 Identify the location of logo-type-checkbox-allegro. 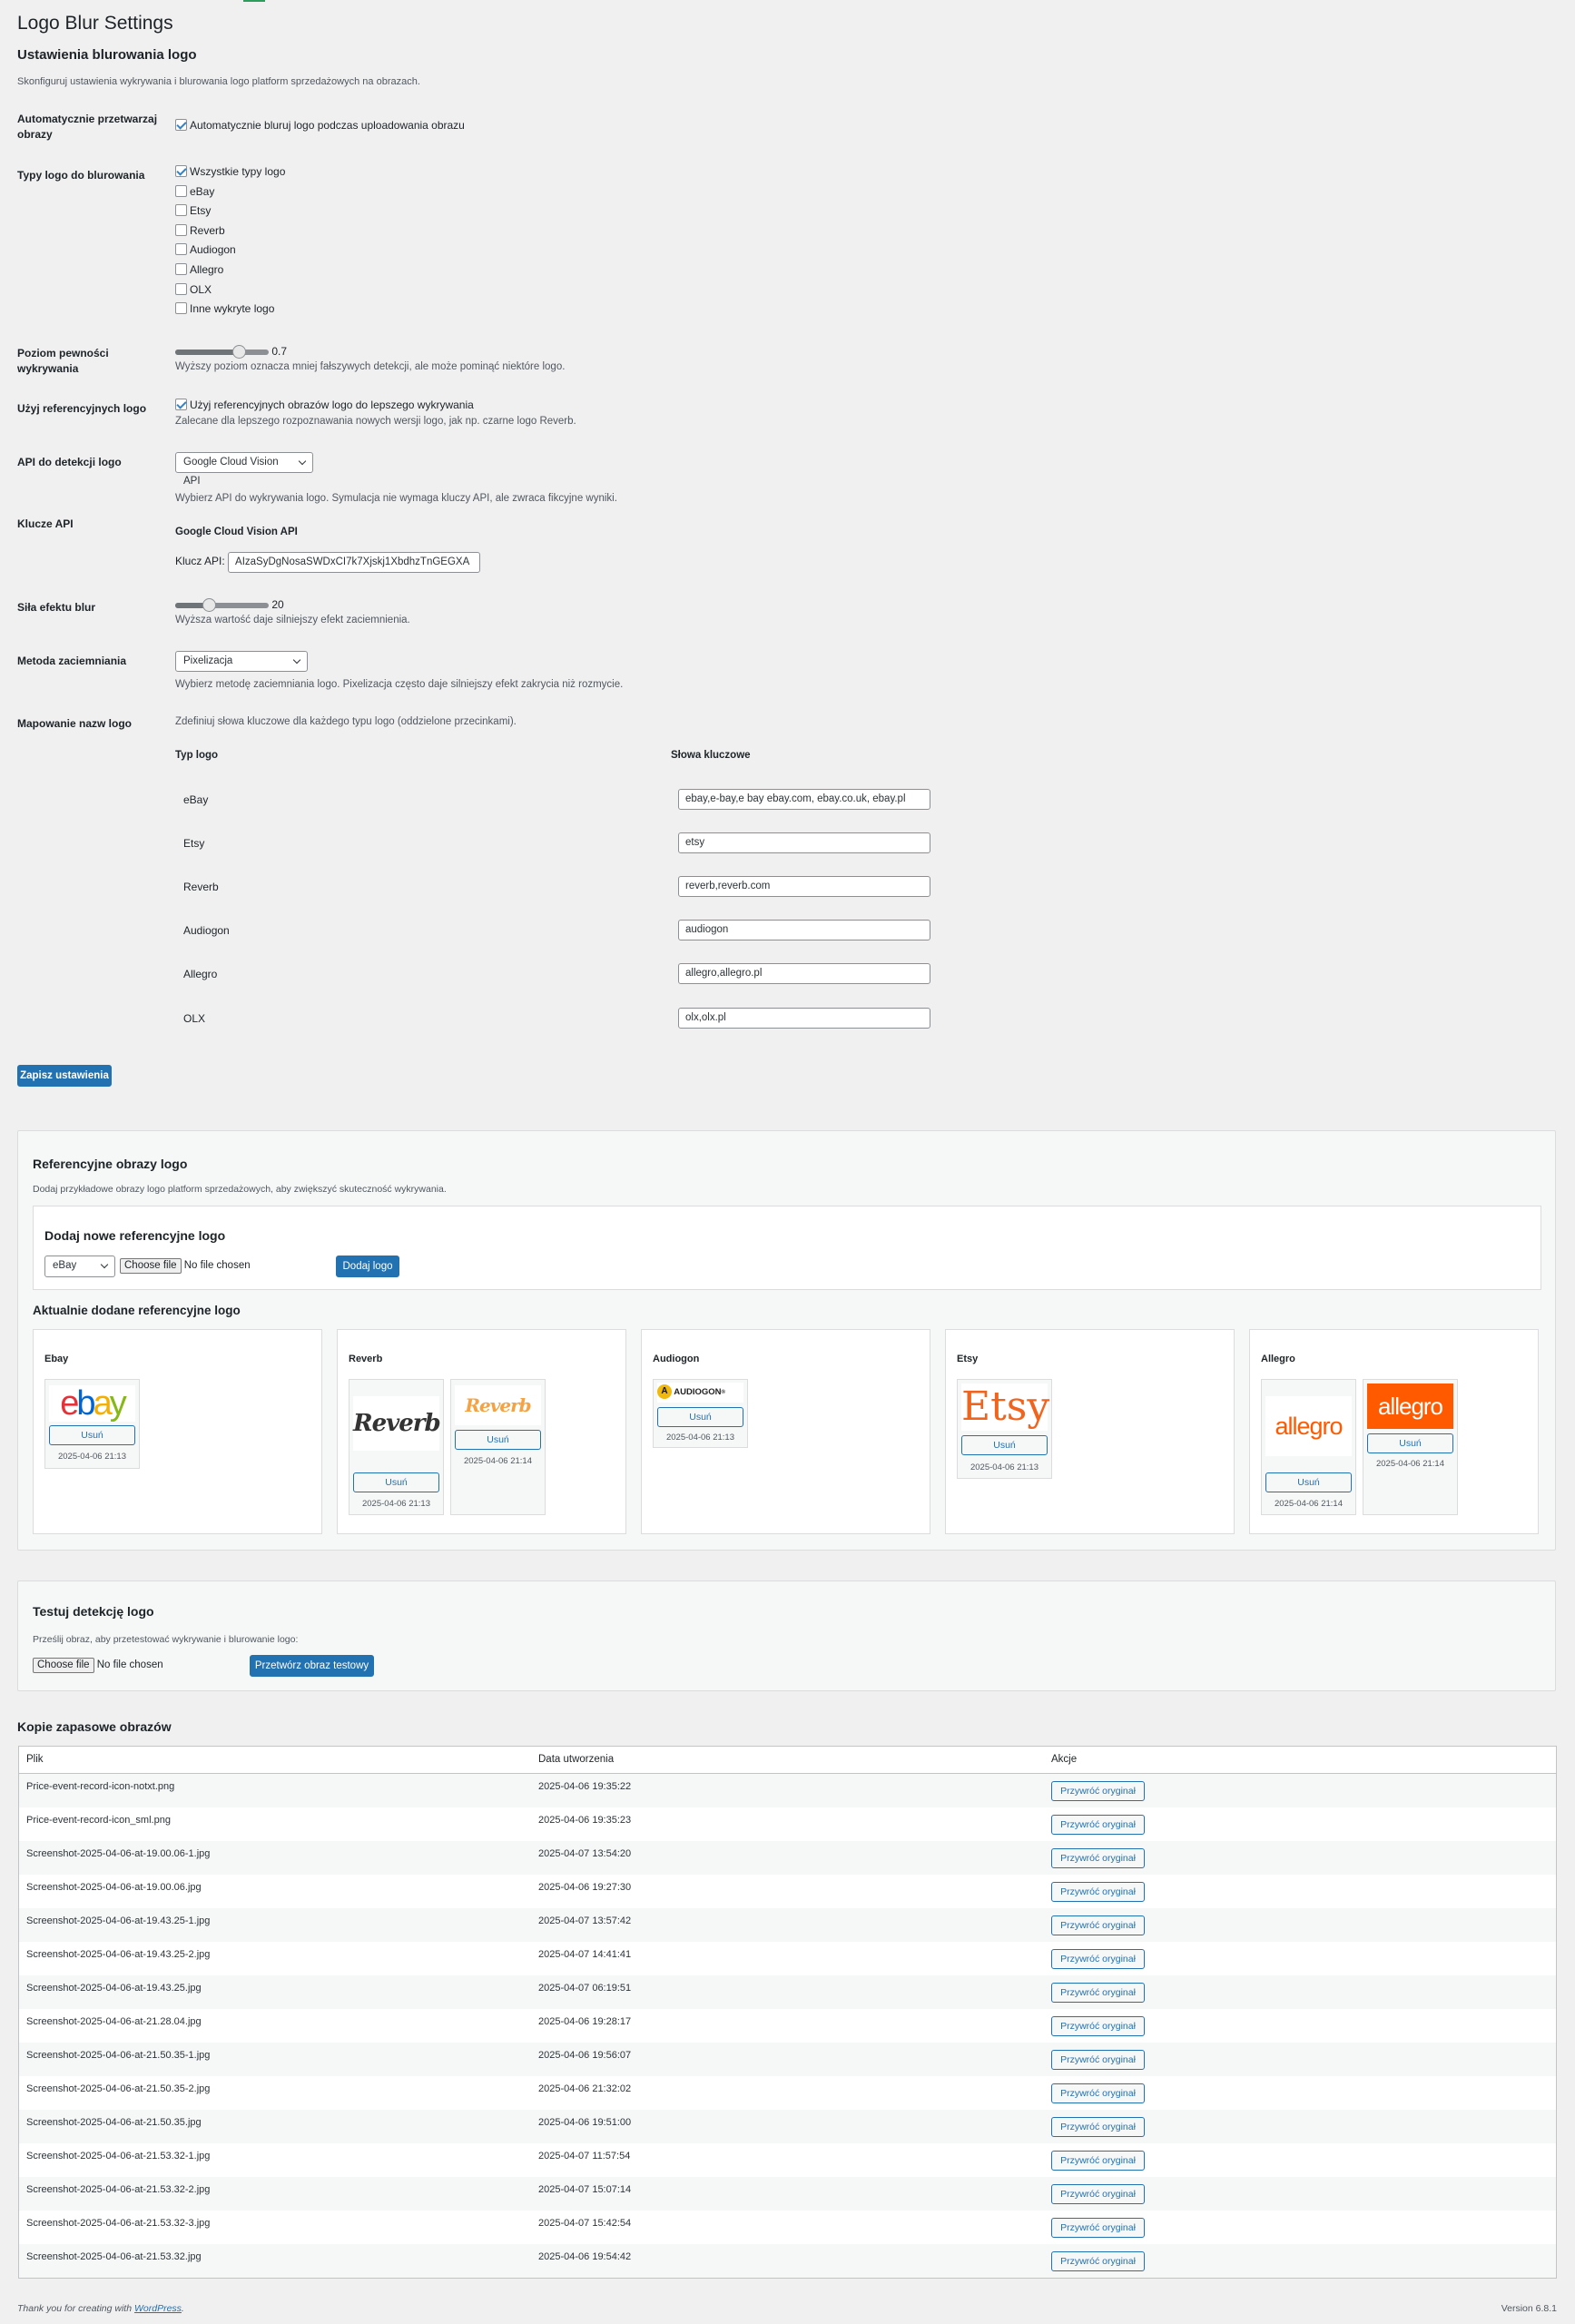
(181, 268).